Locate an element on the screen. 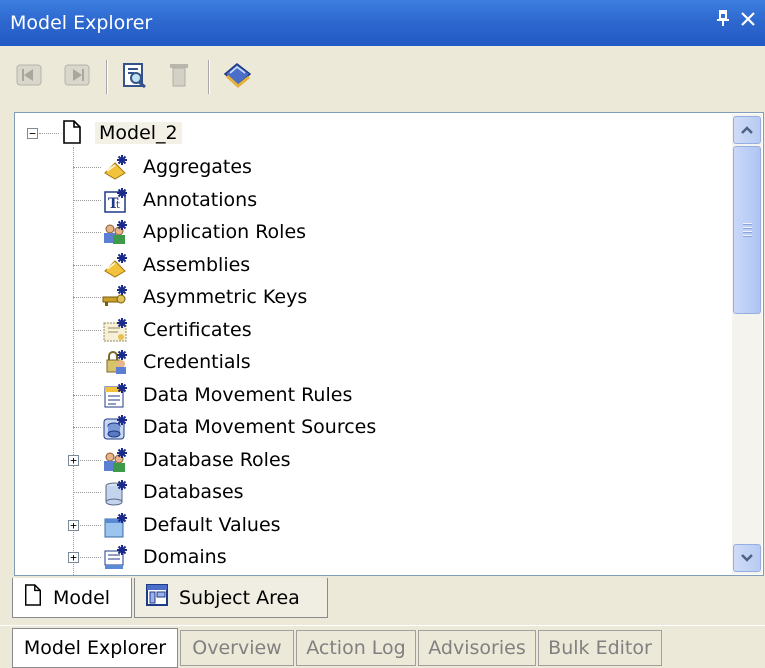  tree-item-label: Default Values is located at coordinates (212, 524).